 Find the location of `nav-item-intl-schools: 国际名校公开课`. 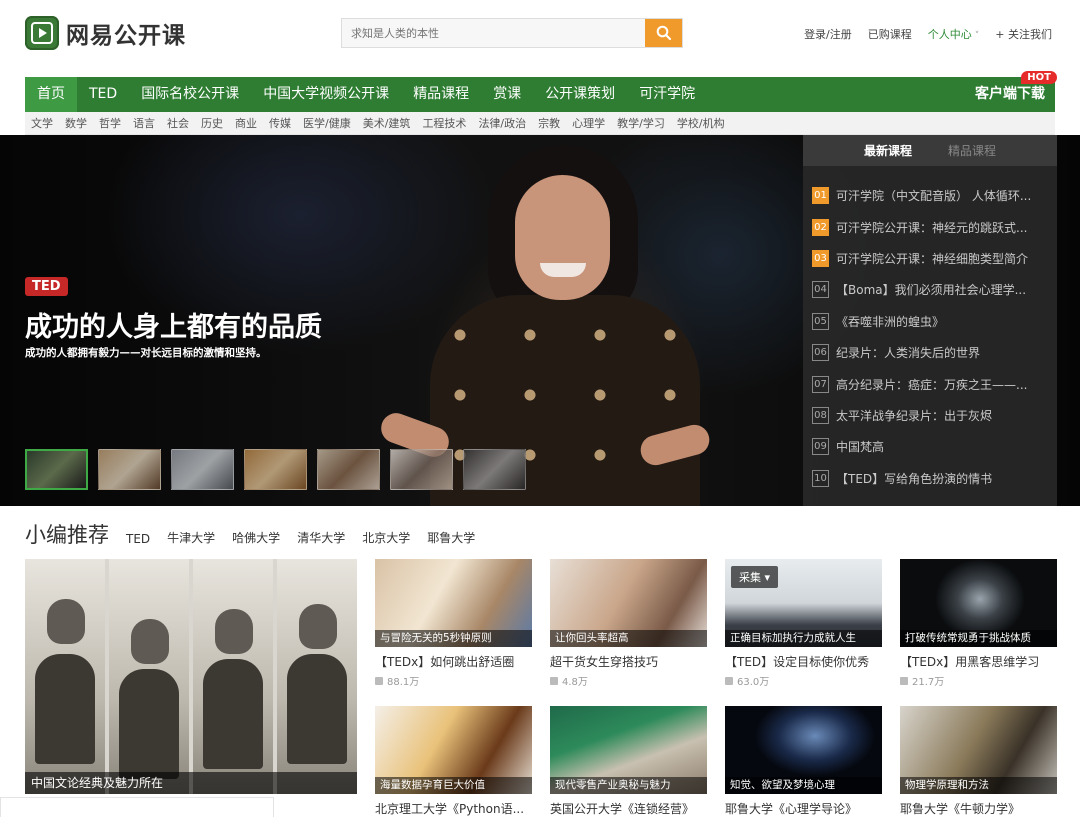

nav-item-intl-schools: 国际名校公开课 is located at coordinates (190, 94).